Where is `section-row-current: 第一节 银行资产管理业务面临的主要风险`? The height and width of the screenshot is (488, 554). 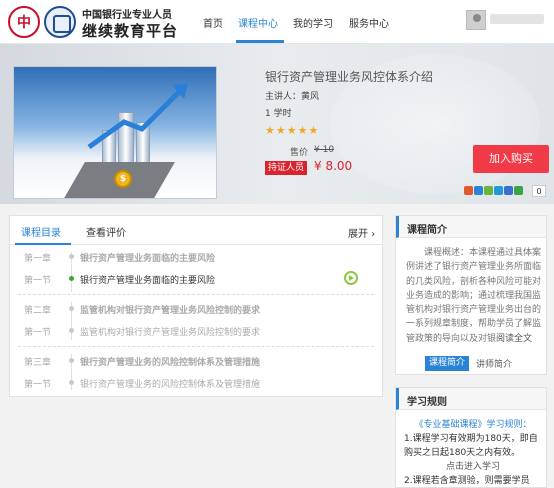
section-row-current: 第一节 银行资产管理业务面临的主要风险 is located at coordinates (196, 279).